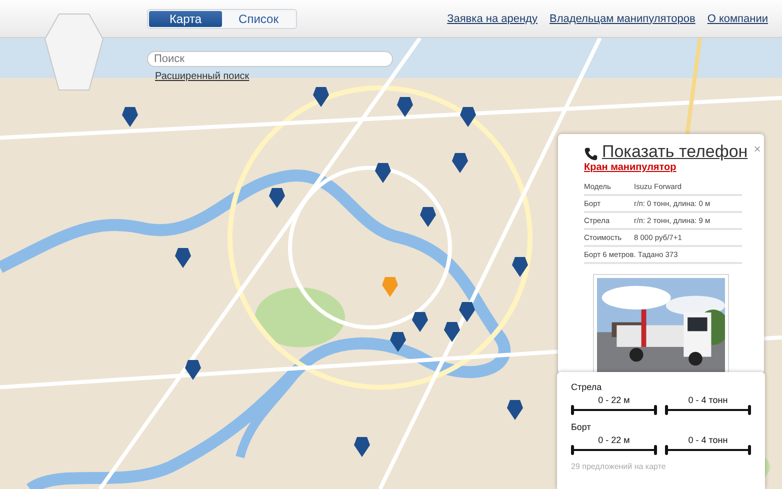 Image resolution: width=782 pixels, height=489 pixels. What do you see at coordinates (258, 18) in the screenshot?
I see `view-tab: Список` at bounding box center [258, 18].